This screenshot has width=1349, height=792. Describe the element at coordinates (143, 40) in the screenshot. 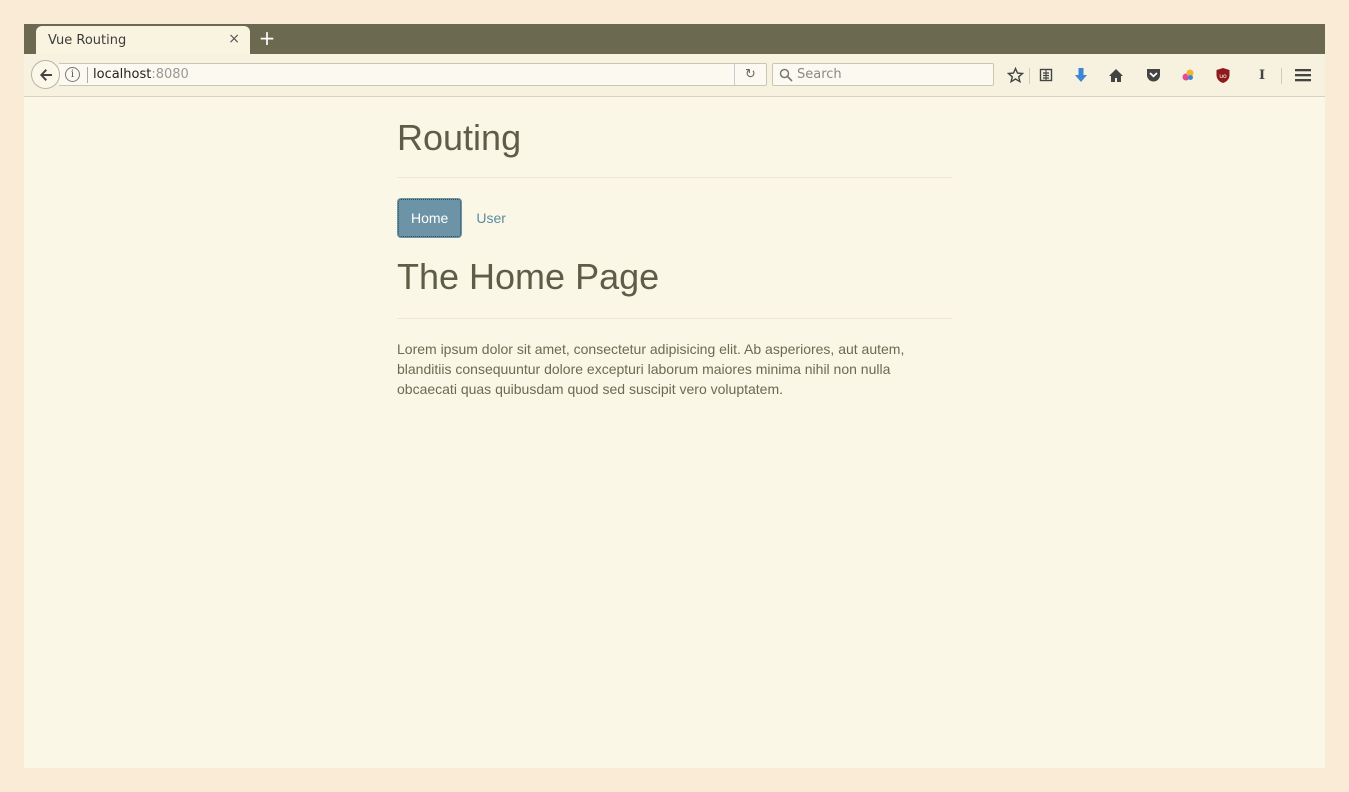

I see `tab-vue-routing: Vue Routing ×` at that location.